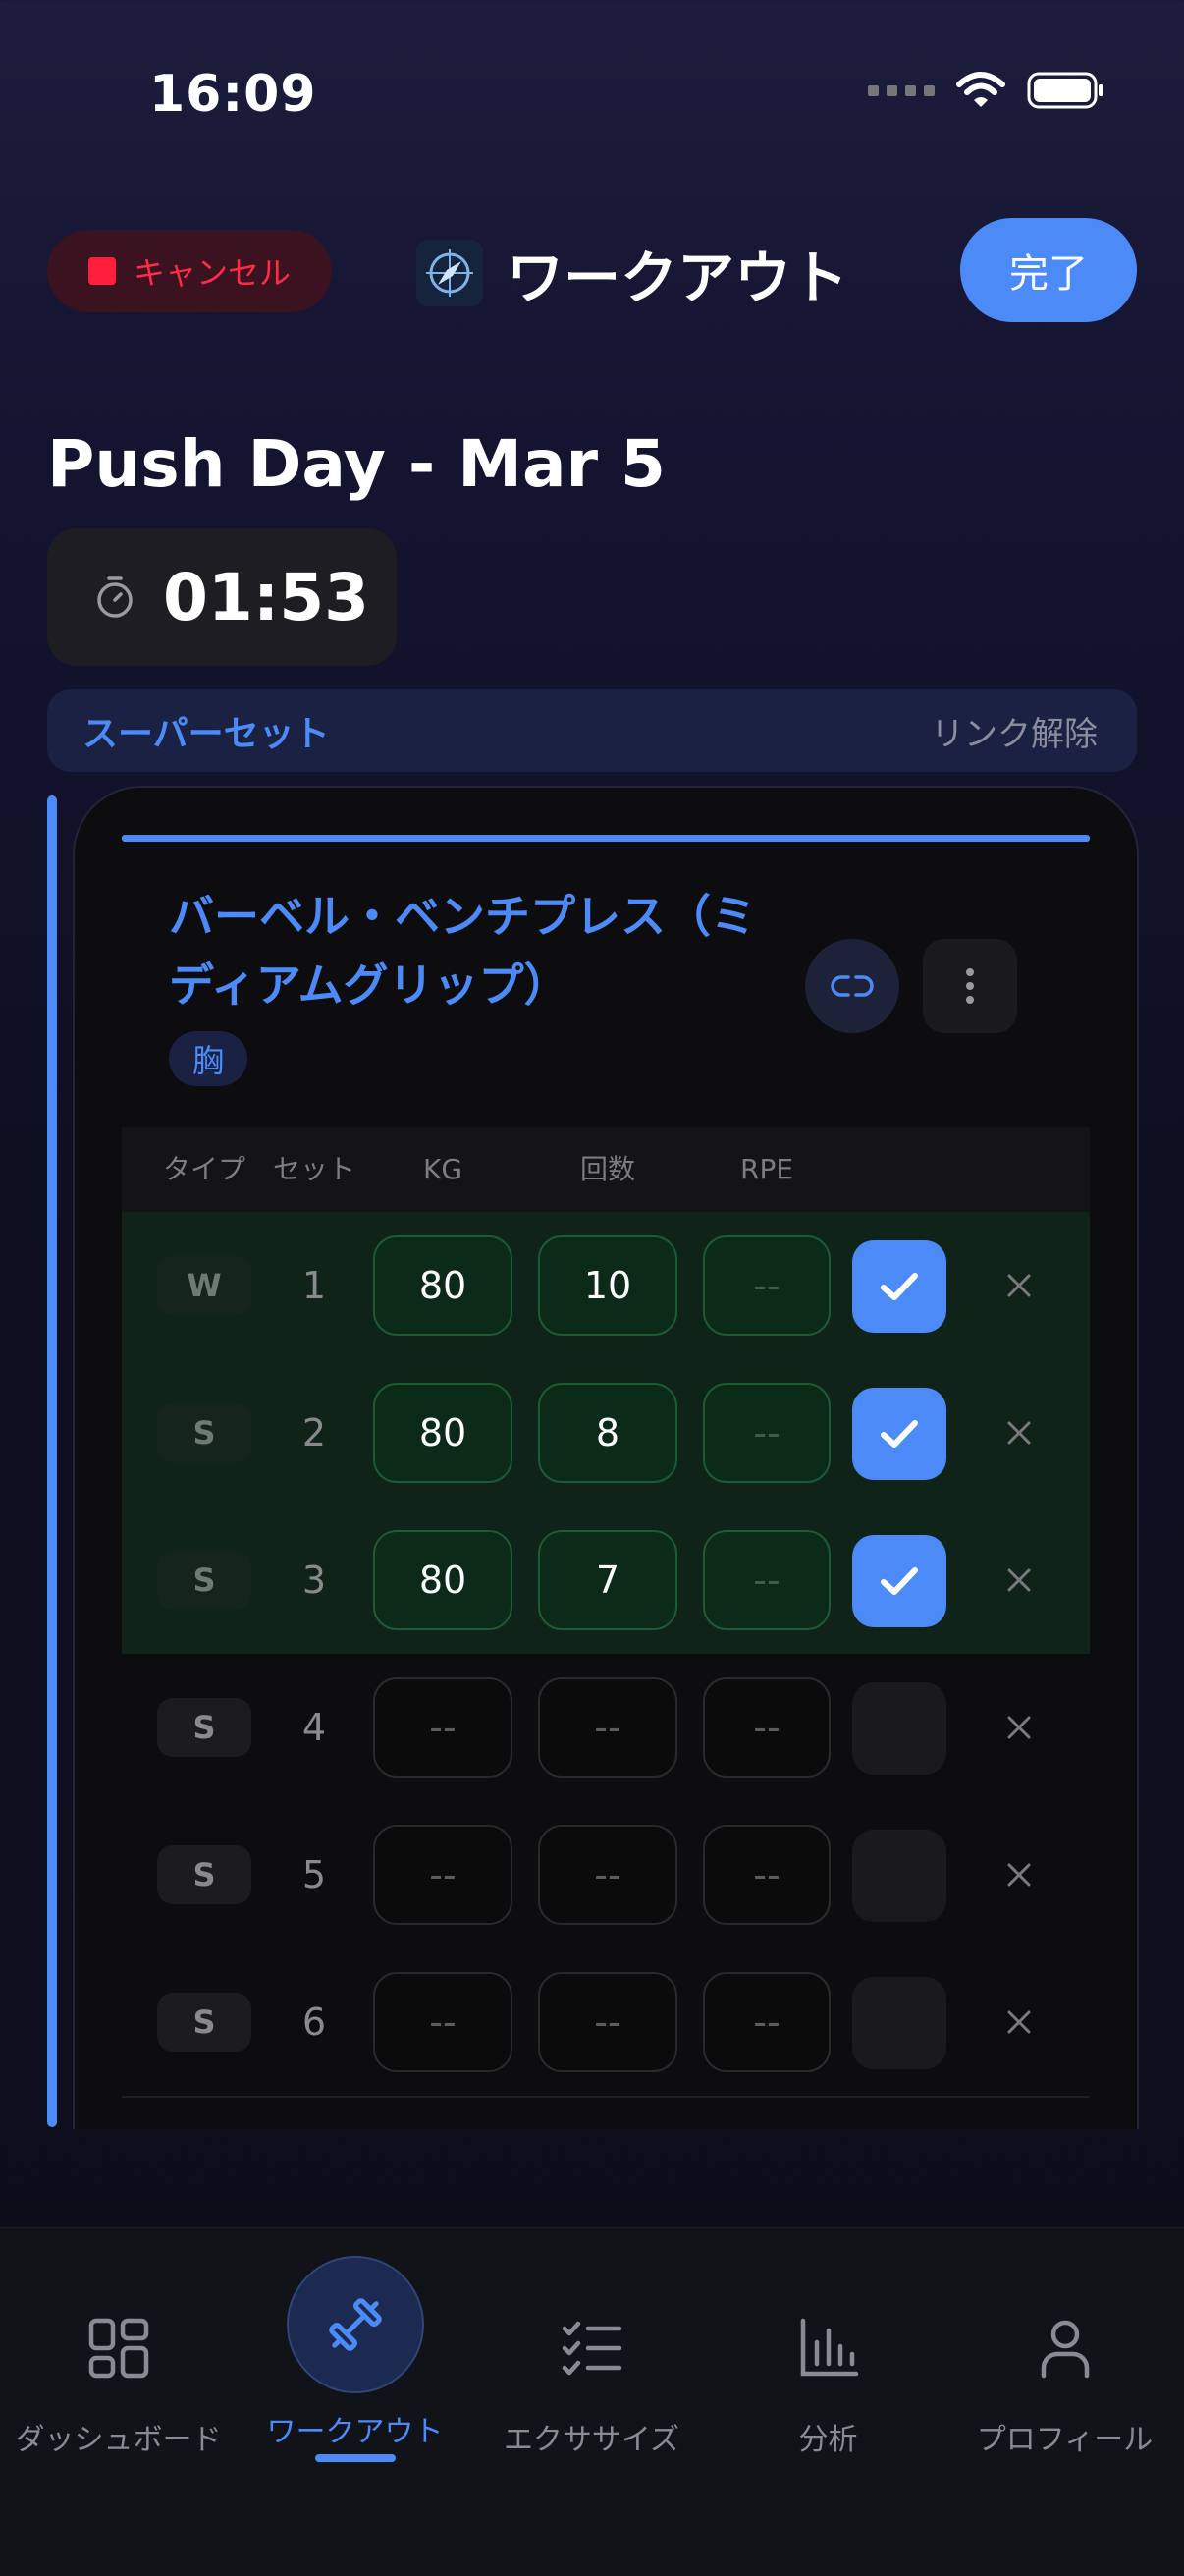 This screenshot has height=2576, width=1184. Describe the element at coordinates (606, 2097) in the screenshot. I see `card-divider` at that location.